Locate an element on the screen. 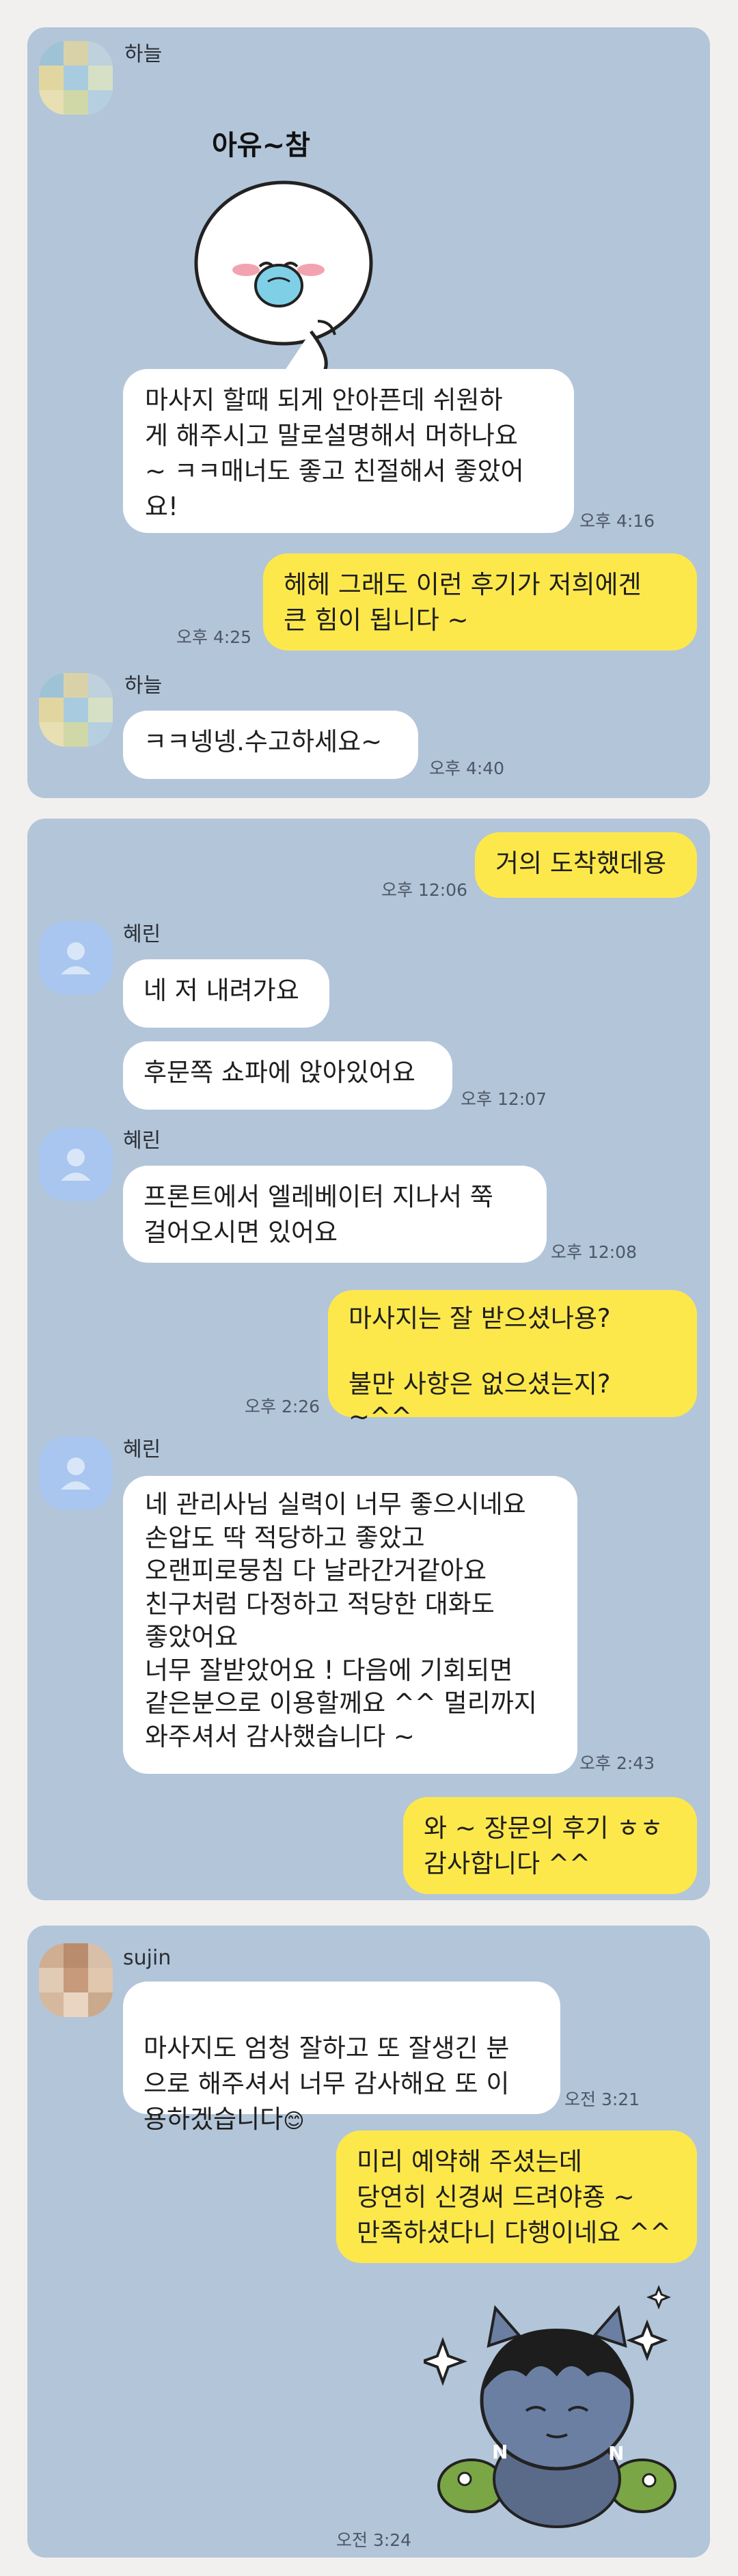 The image size is (738, 2576). smiling-ghost-sticker-icon is located at coordinates (283, 280).